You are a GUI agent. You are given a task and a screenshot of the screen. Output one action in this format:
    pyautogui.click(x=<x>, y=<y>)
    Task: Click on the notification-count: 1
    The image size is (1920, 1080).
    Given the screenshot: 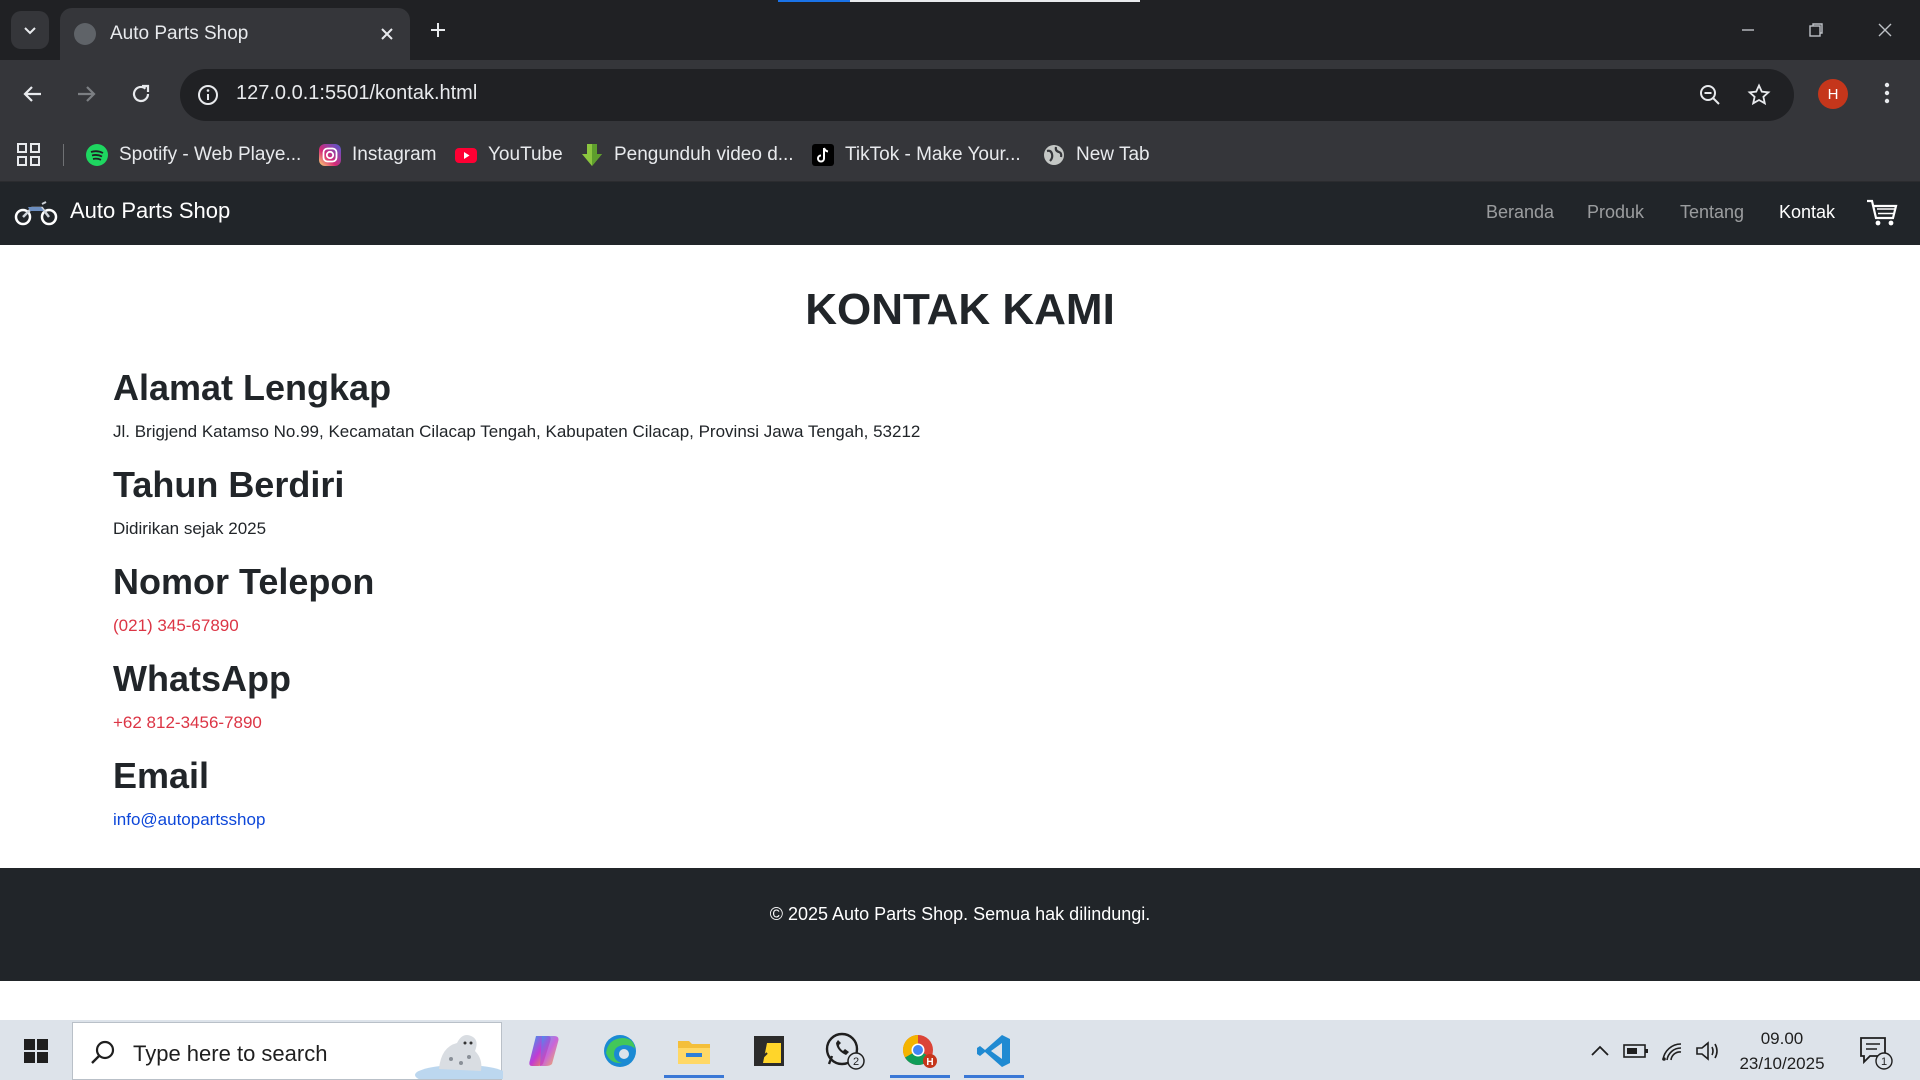 What is the action you would take?
    pyautogui.click(x=1884, y=1062)
    